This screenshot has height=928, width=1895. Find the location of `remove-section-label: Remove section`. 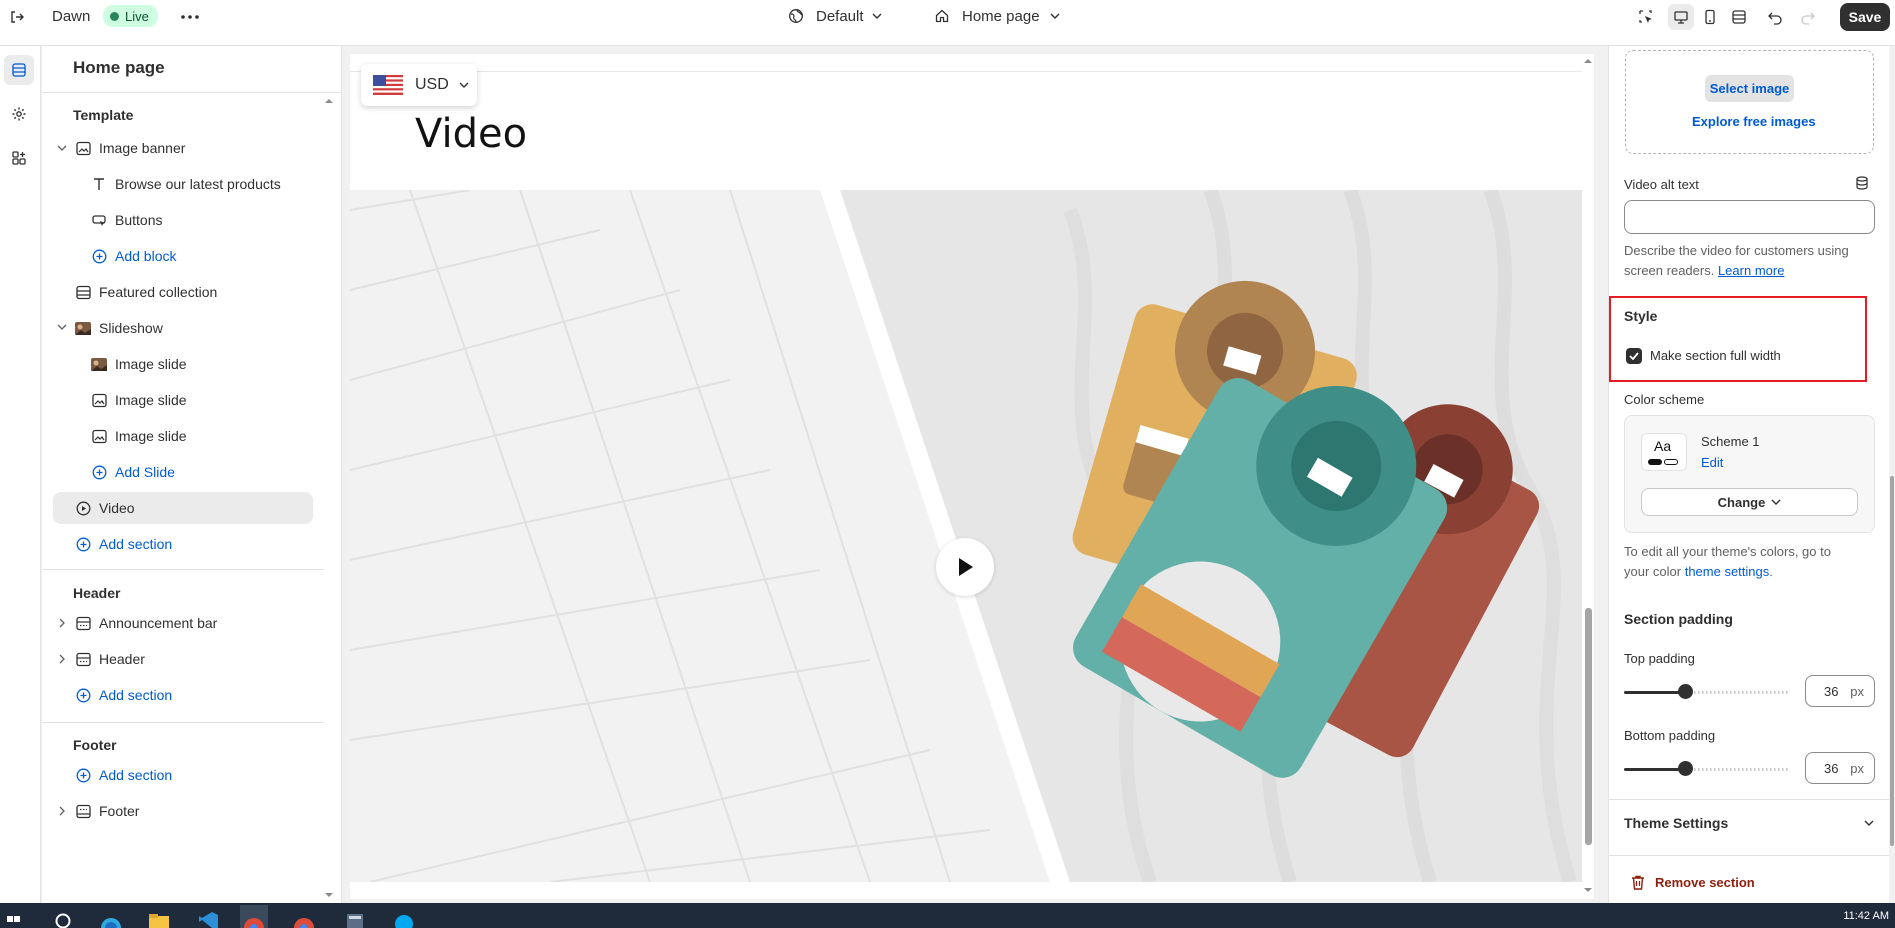

remove-section-label: Remove section is located at coordinates (1705, 882).